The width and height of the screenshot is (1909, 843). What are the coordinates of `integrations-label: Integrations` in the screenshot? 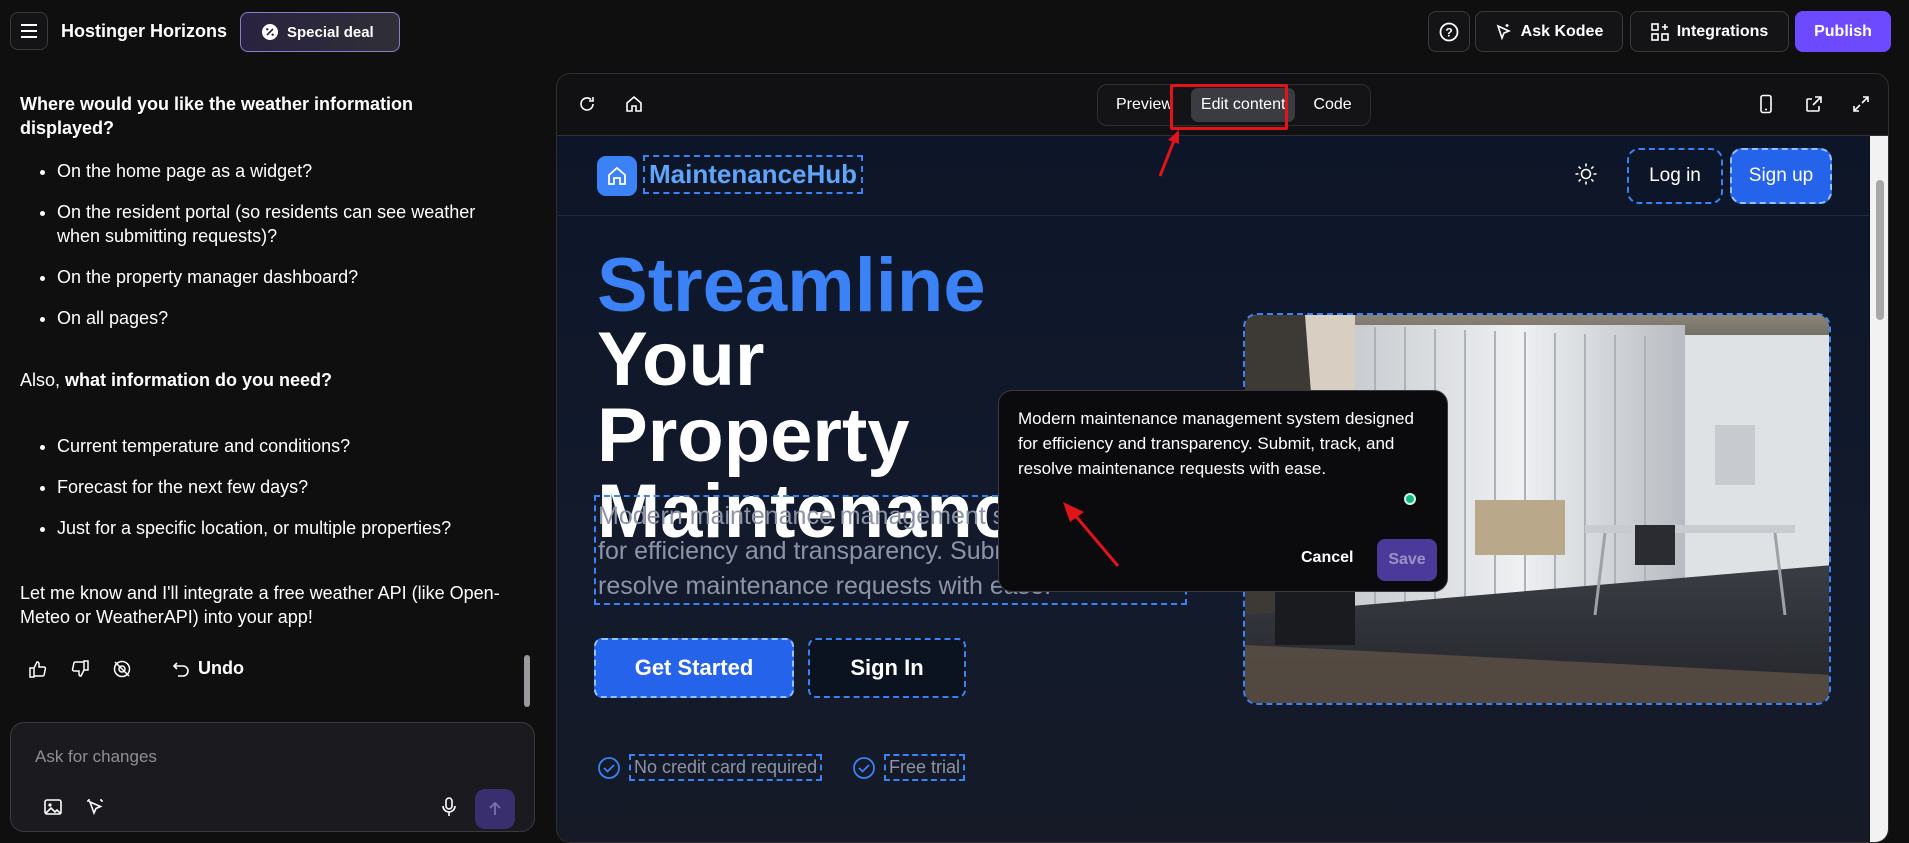 It's located at (1722, 31).